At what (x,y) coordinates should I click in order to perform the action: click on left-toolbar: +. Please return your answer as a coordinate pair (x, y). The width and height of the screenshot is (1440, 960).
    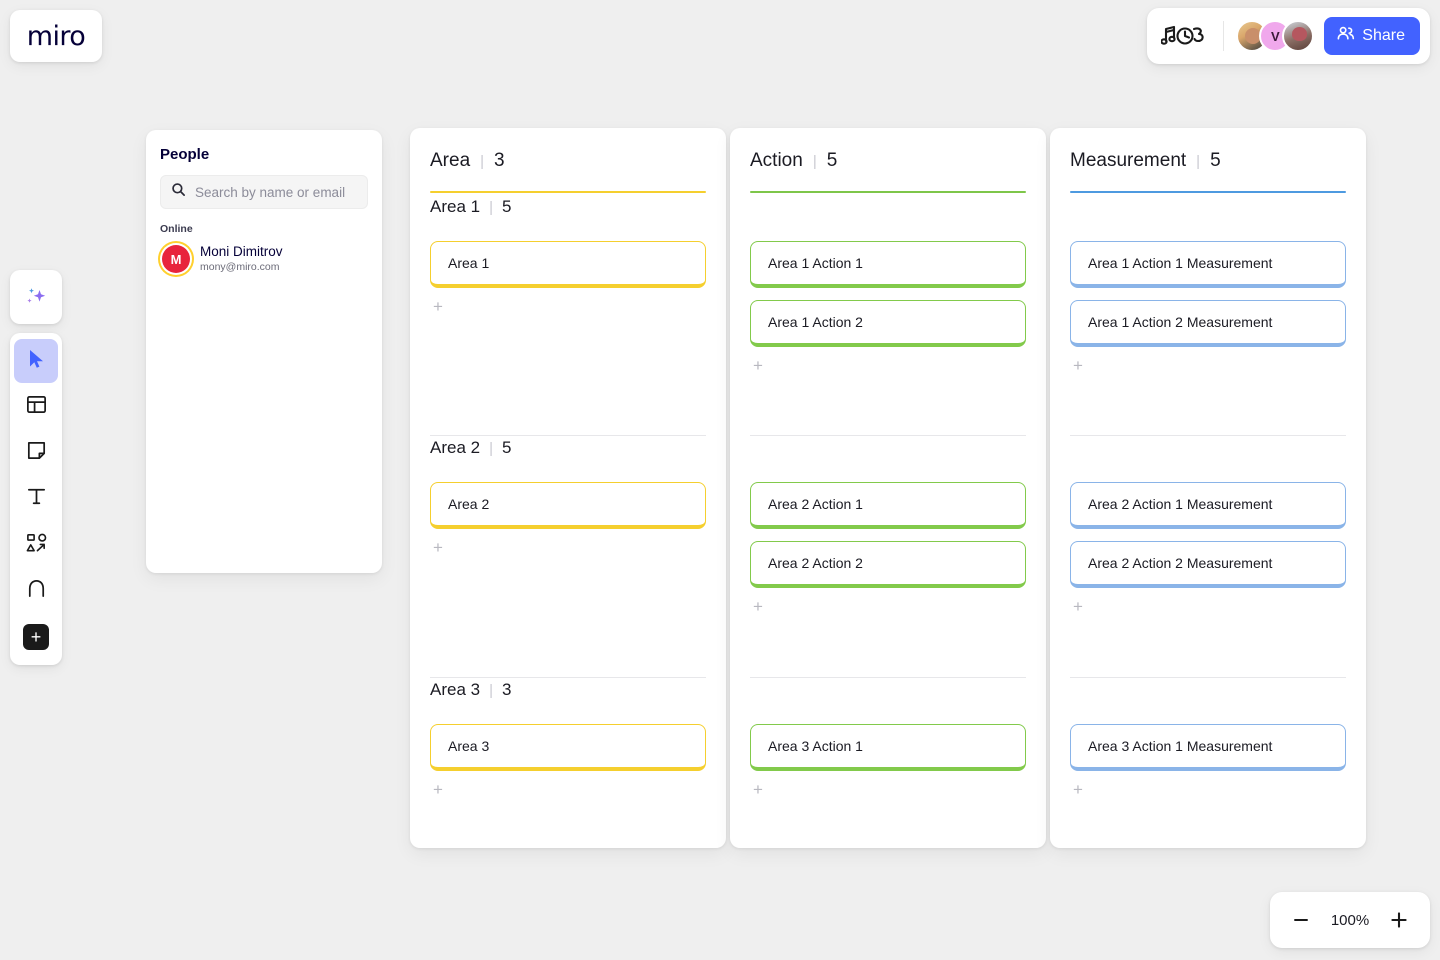
    Looking at the image, I should click on (36, 499).